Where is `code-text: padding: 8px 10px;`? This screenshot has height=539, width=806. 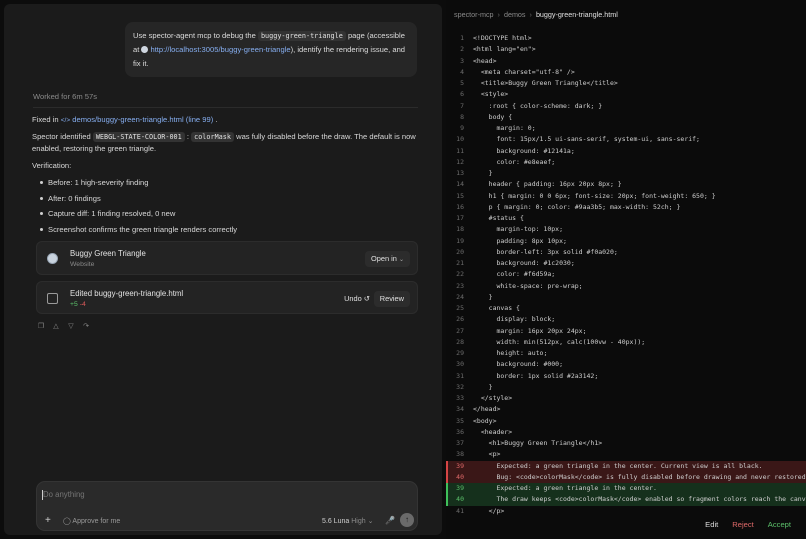 code-text: padding: 8px 10px; is located at coordinates (520, 240).